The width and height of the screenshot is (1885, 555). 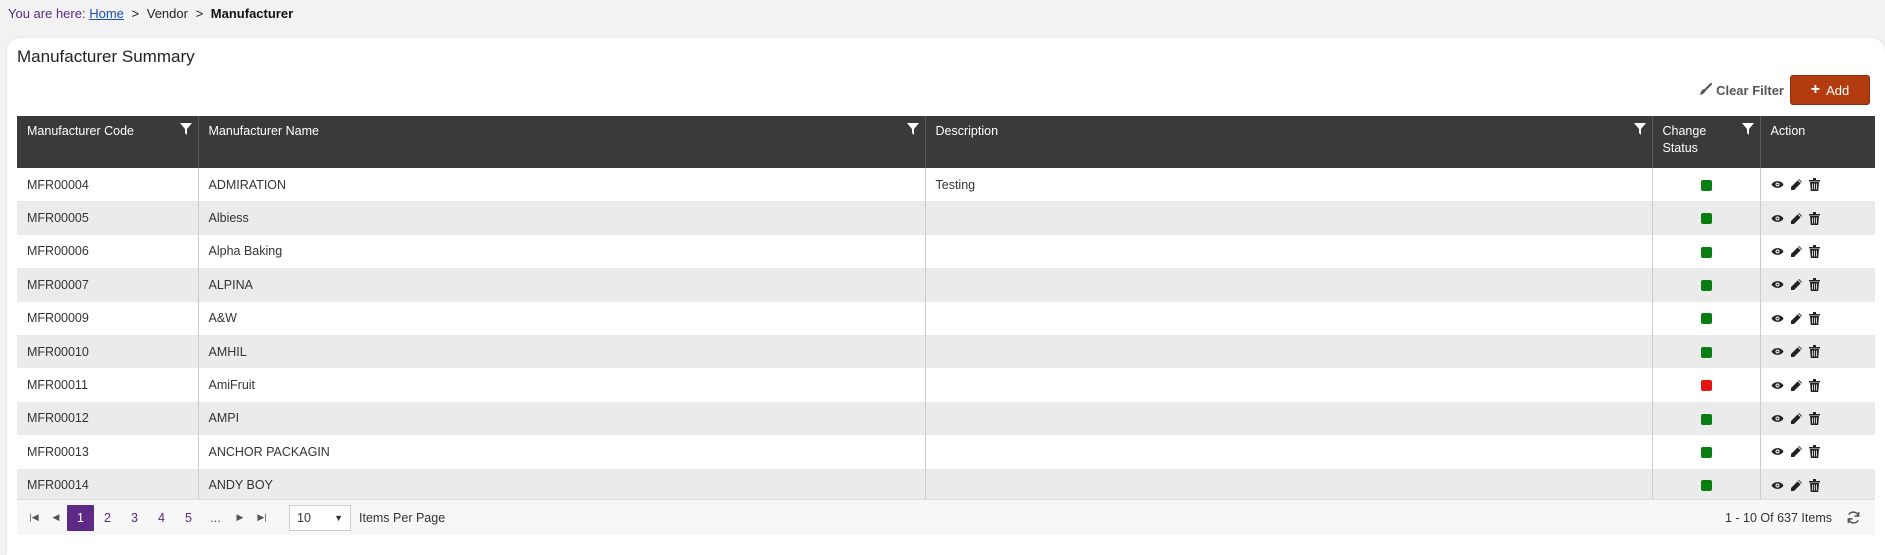 I want to click on cell-code: MFR00014, so click(x=108, y=485).